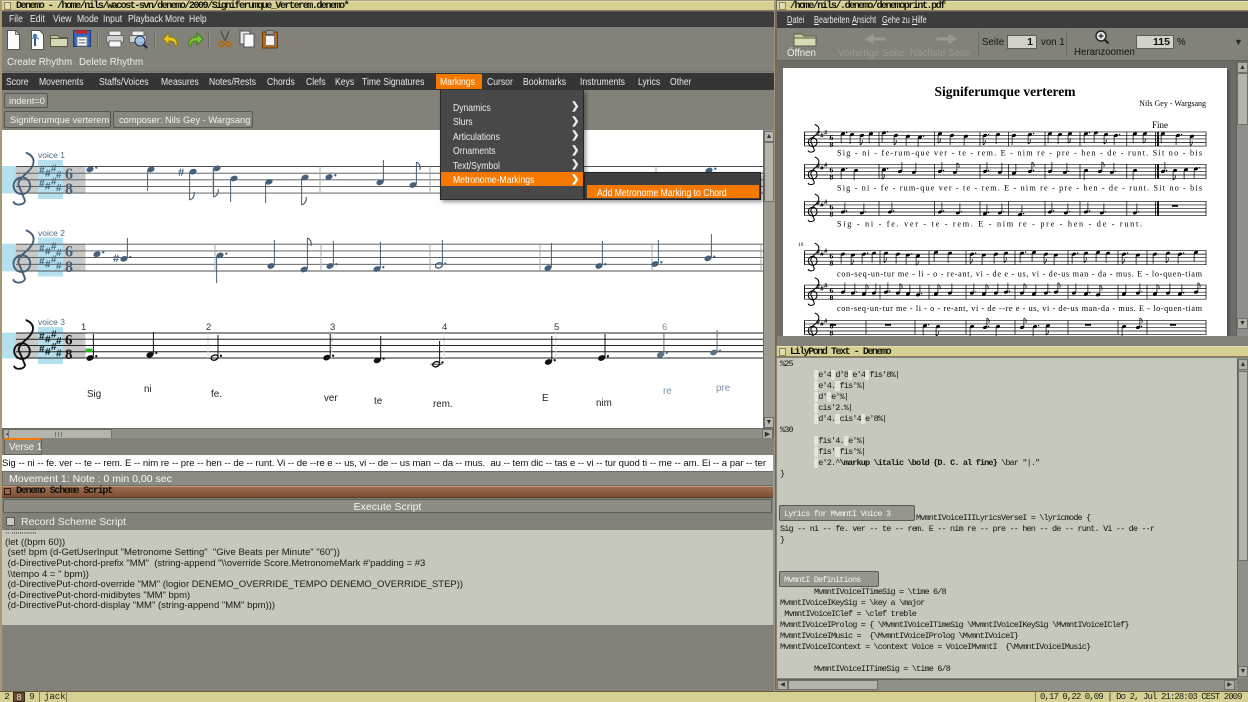  Describe the element at coordinates (545, 398) in the screenshot. I see `svg-text: E` at that location.